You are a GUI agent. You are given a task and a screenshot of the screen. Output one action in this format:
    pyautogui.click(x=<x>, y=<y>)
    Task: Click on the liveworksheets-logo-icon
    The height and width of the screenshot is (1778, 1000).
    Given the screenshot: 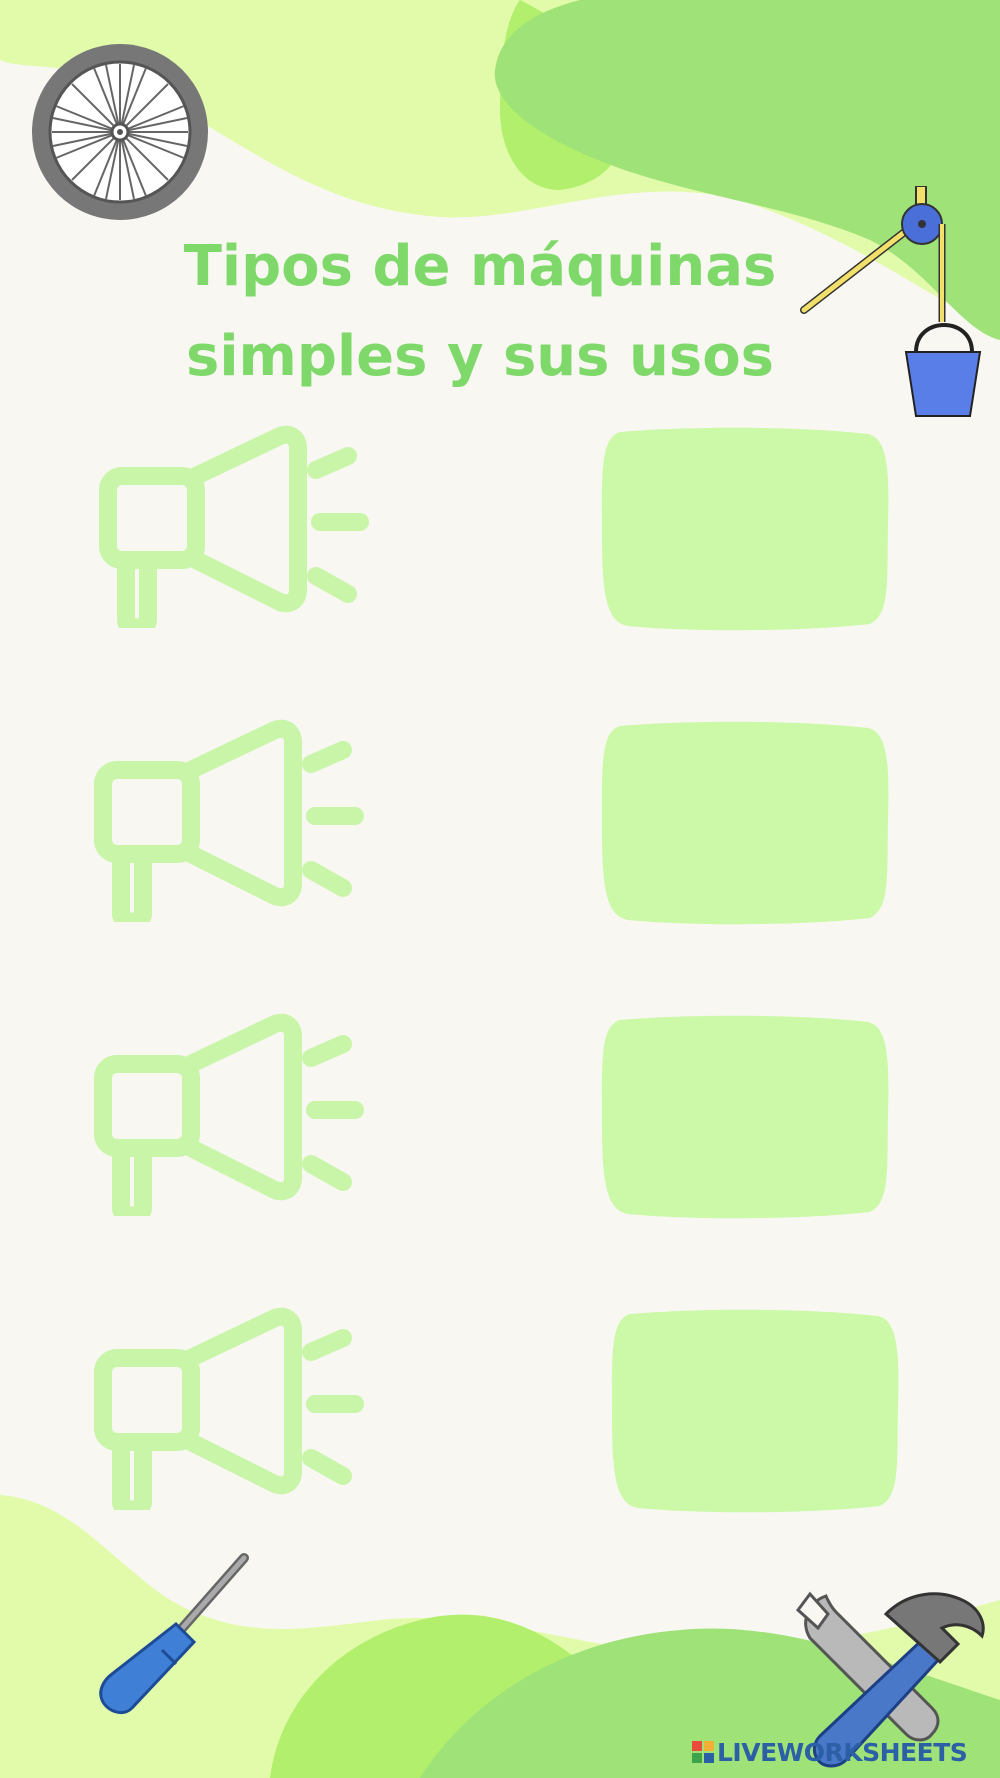 What is the action you would take?
    pyautogui.click(x=703, y=1752)
    